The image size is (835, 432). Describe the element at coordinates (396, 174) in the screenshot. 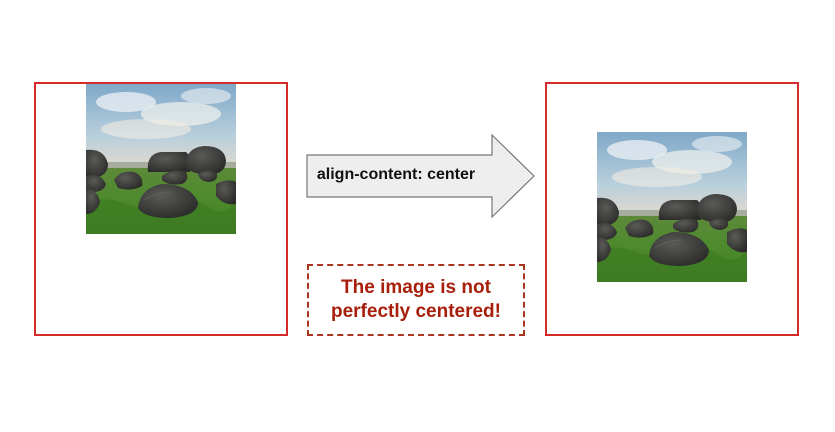

I see `arrow-label: align-content: center` at that location.